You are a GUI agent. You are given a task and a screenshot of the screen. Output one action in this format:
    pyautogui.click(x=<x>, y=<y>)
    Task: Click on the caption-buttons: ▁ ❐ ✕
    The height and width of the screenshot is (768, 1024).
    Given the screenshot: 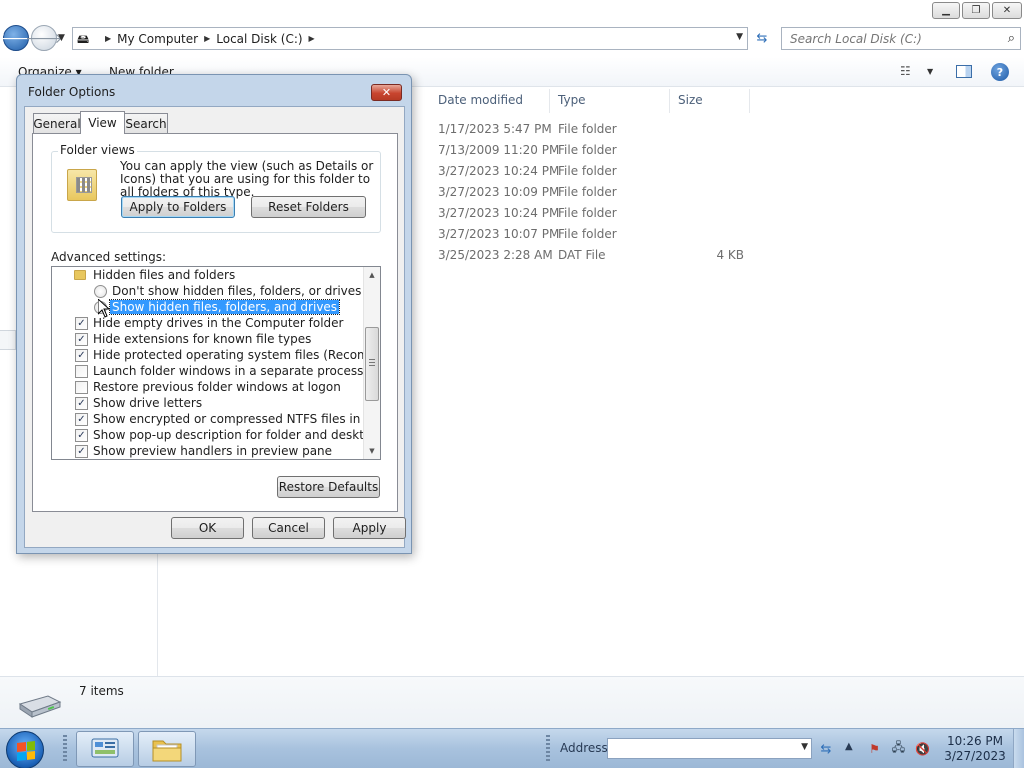 What is the action you would take?
    pyautogui.click(x=977, y=10)
    